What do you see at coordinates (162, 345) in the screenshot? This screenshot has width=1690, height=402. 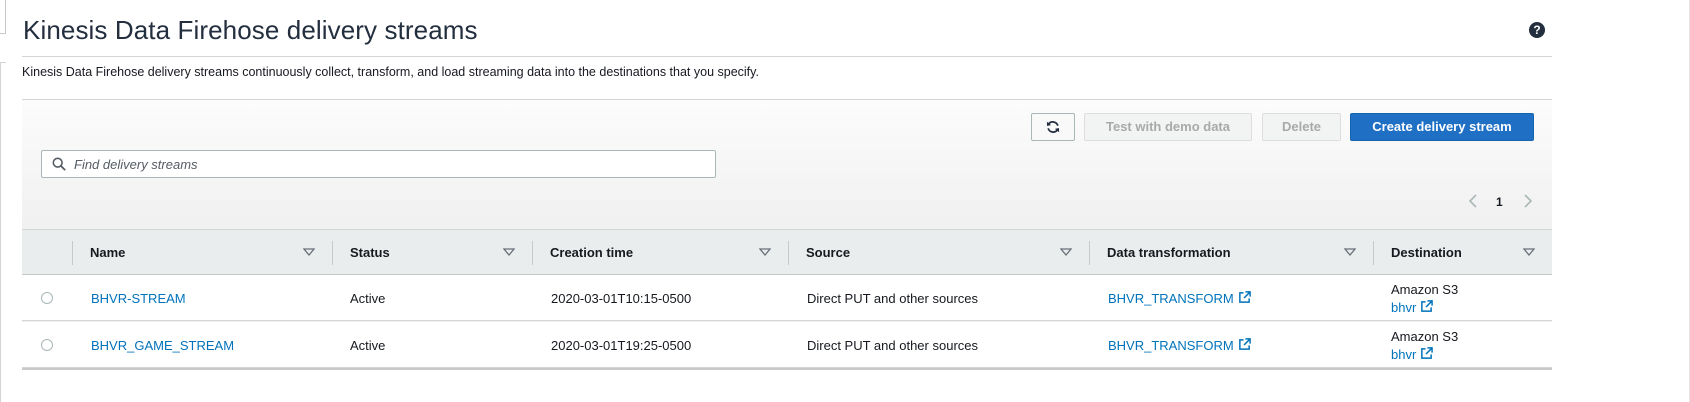 I see `stream-name-link: BHVR_GAME_STREAM` at bounding box center [162, 345].